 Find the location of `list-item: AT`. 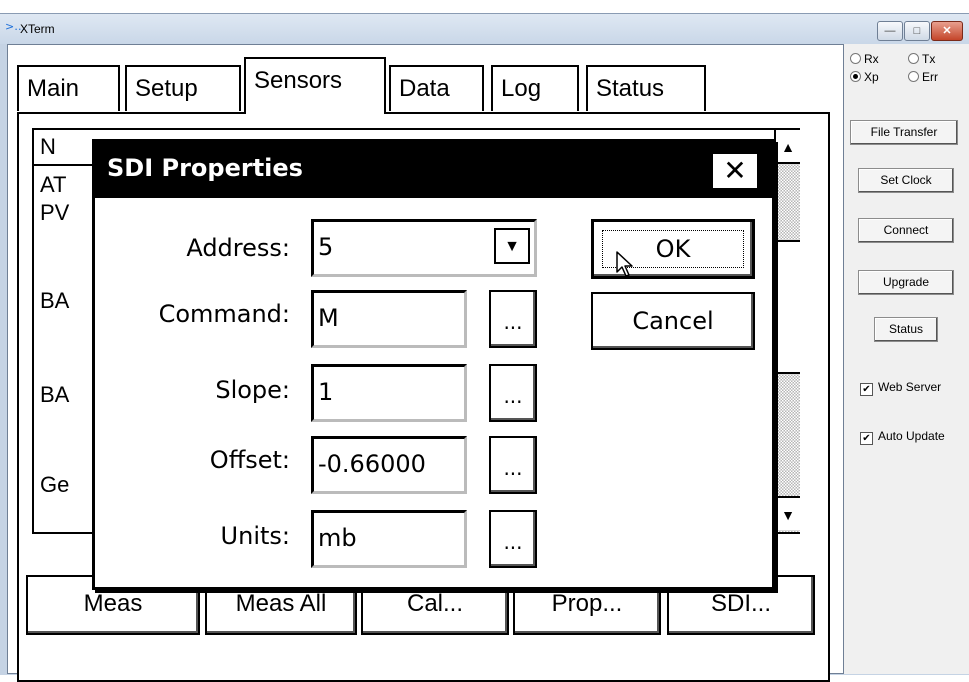

list-item: AT is located at coordinates (53, 185).